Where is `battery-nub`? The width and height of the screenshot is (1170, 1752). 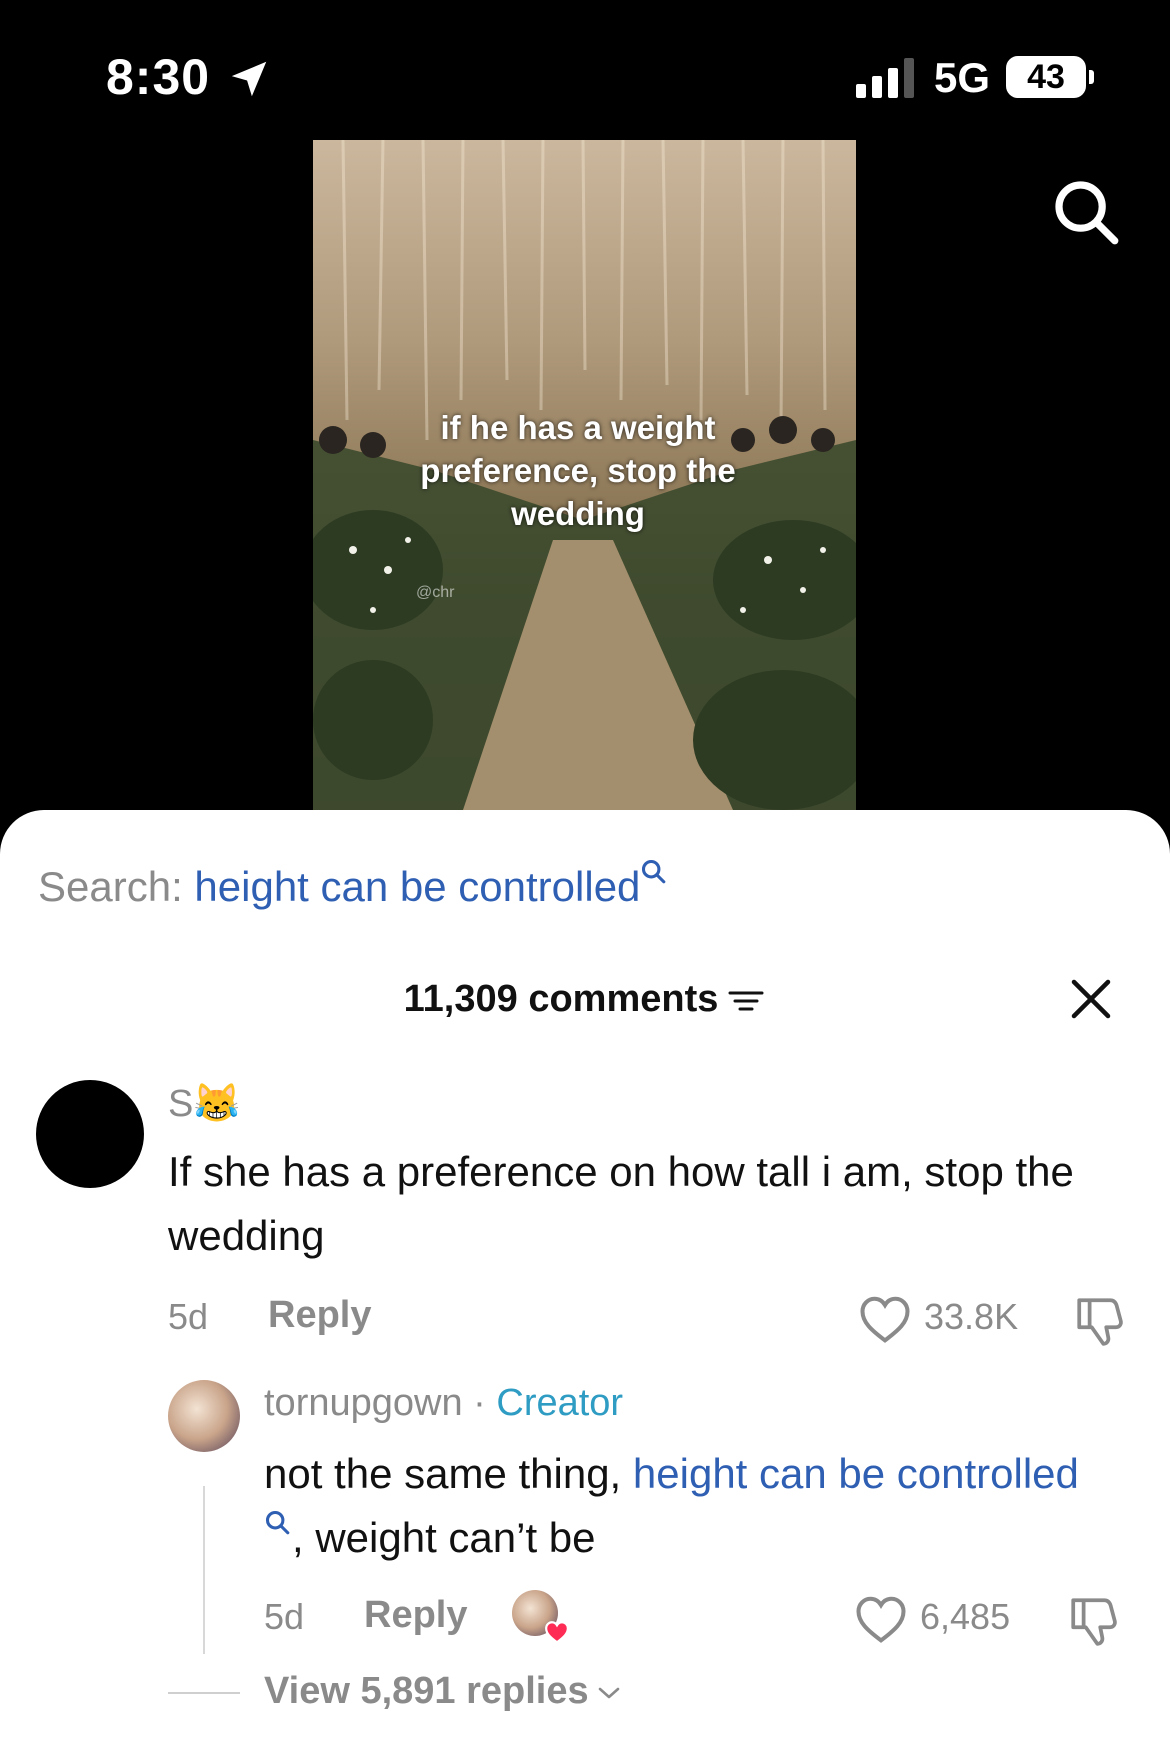
battery-nub is located at coordinates (1091, 77).